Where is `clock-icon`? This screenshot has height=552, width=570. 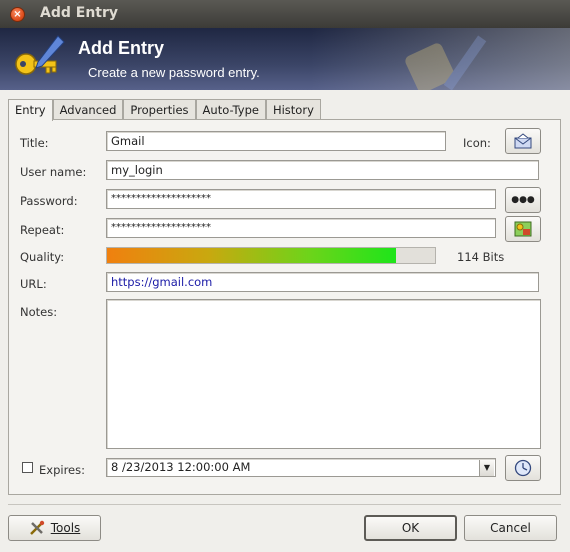 clock-icon is located at coordinates (523, 468).